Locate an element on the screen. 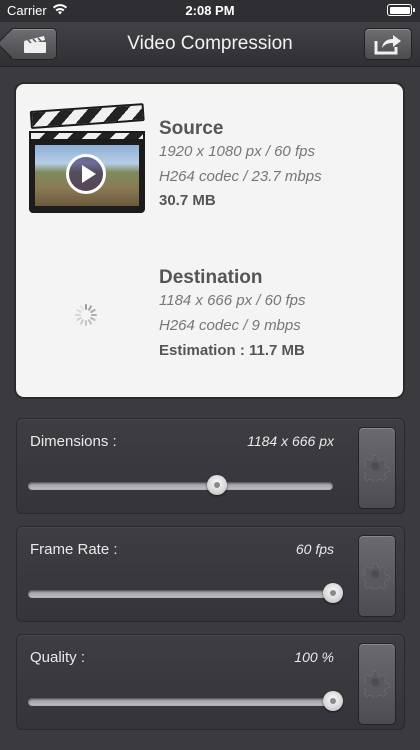 The image size is (420, 750). clock: 2:08 PM is located at coordinates (210, 10).